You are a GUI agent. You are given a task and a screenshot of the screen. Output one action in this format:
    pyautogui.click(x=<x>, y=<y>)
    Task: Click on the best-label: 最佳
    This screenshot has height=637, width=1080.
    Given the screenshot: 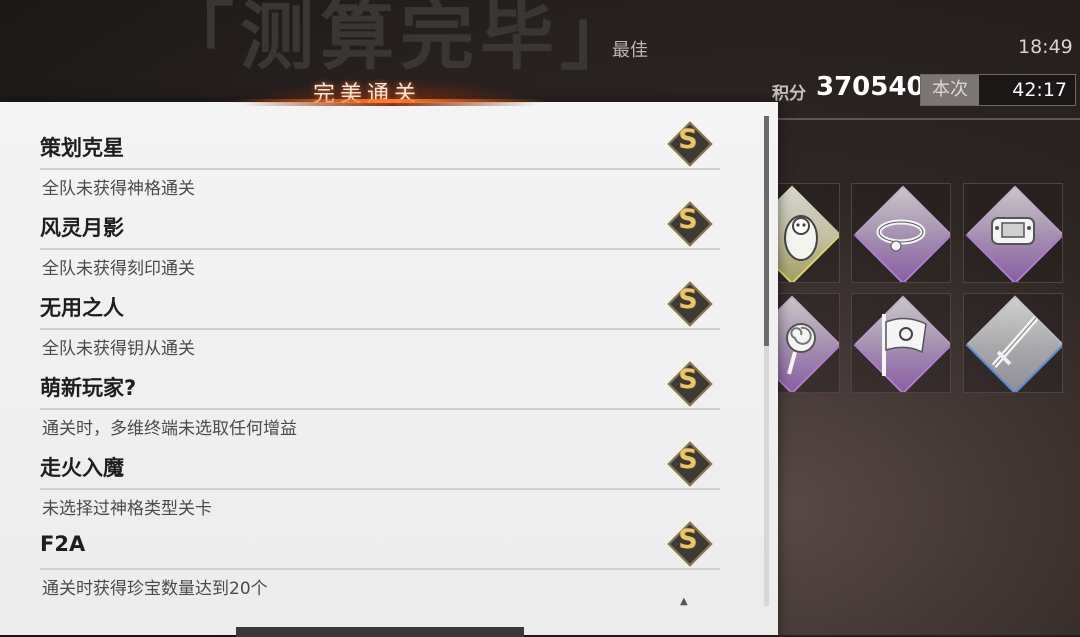 What is the action you would take?
    pyautogui.click(x=630, y=50)
    